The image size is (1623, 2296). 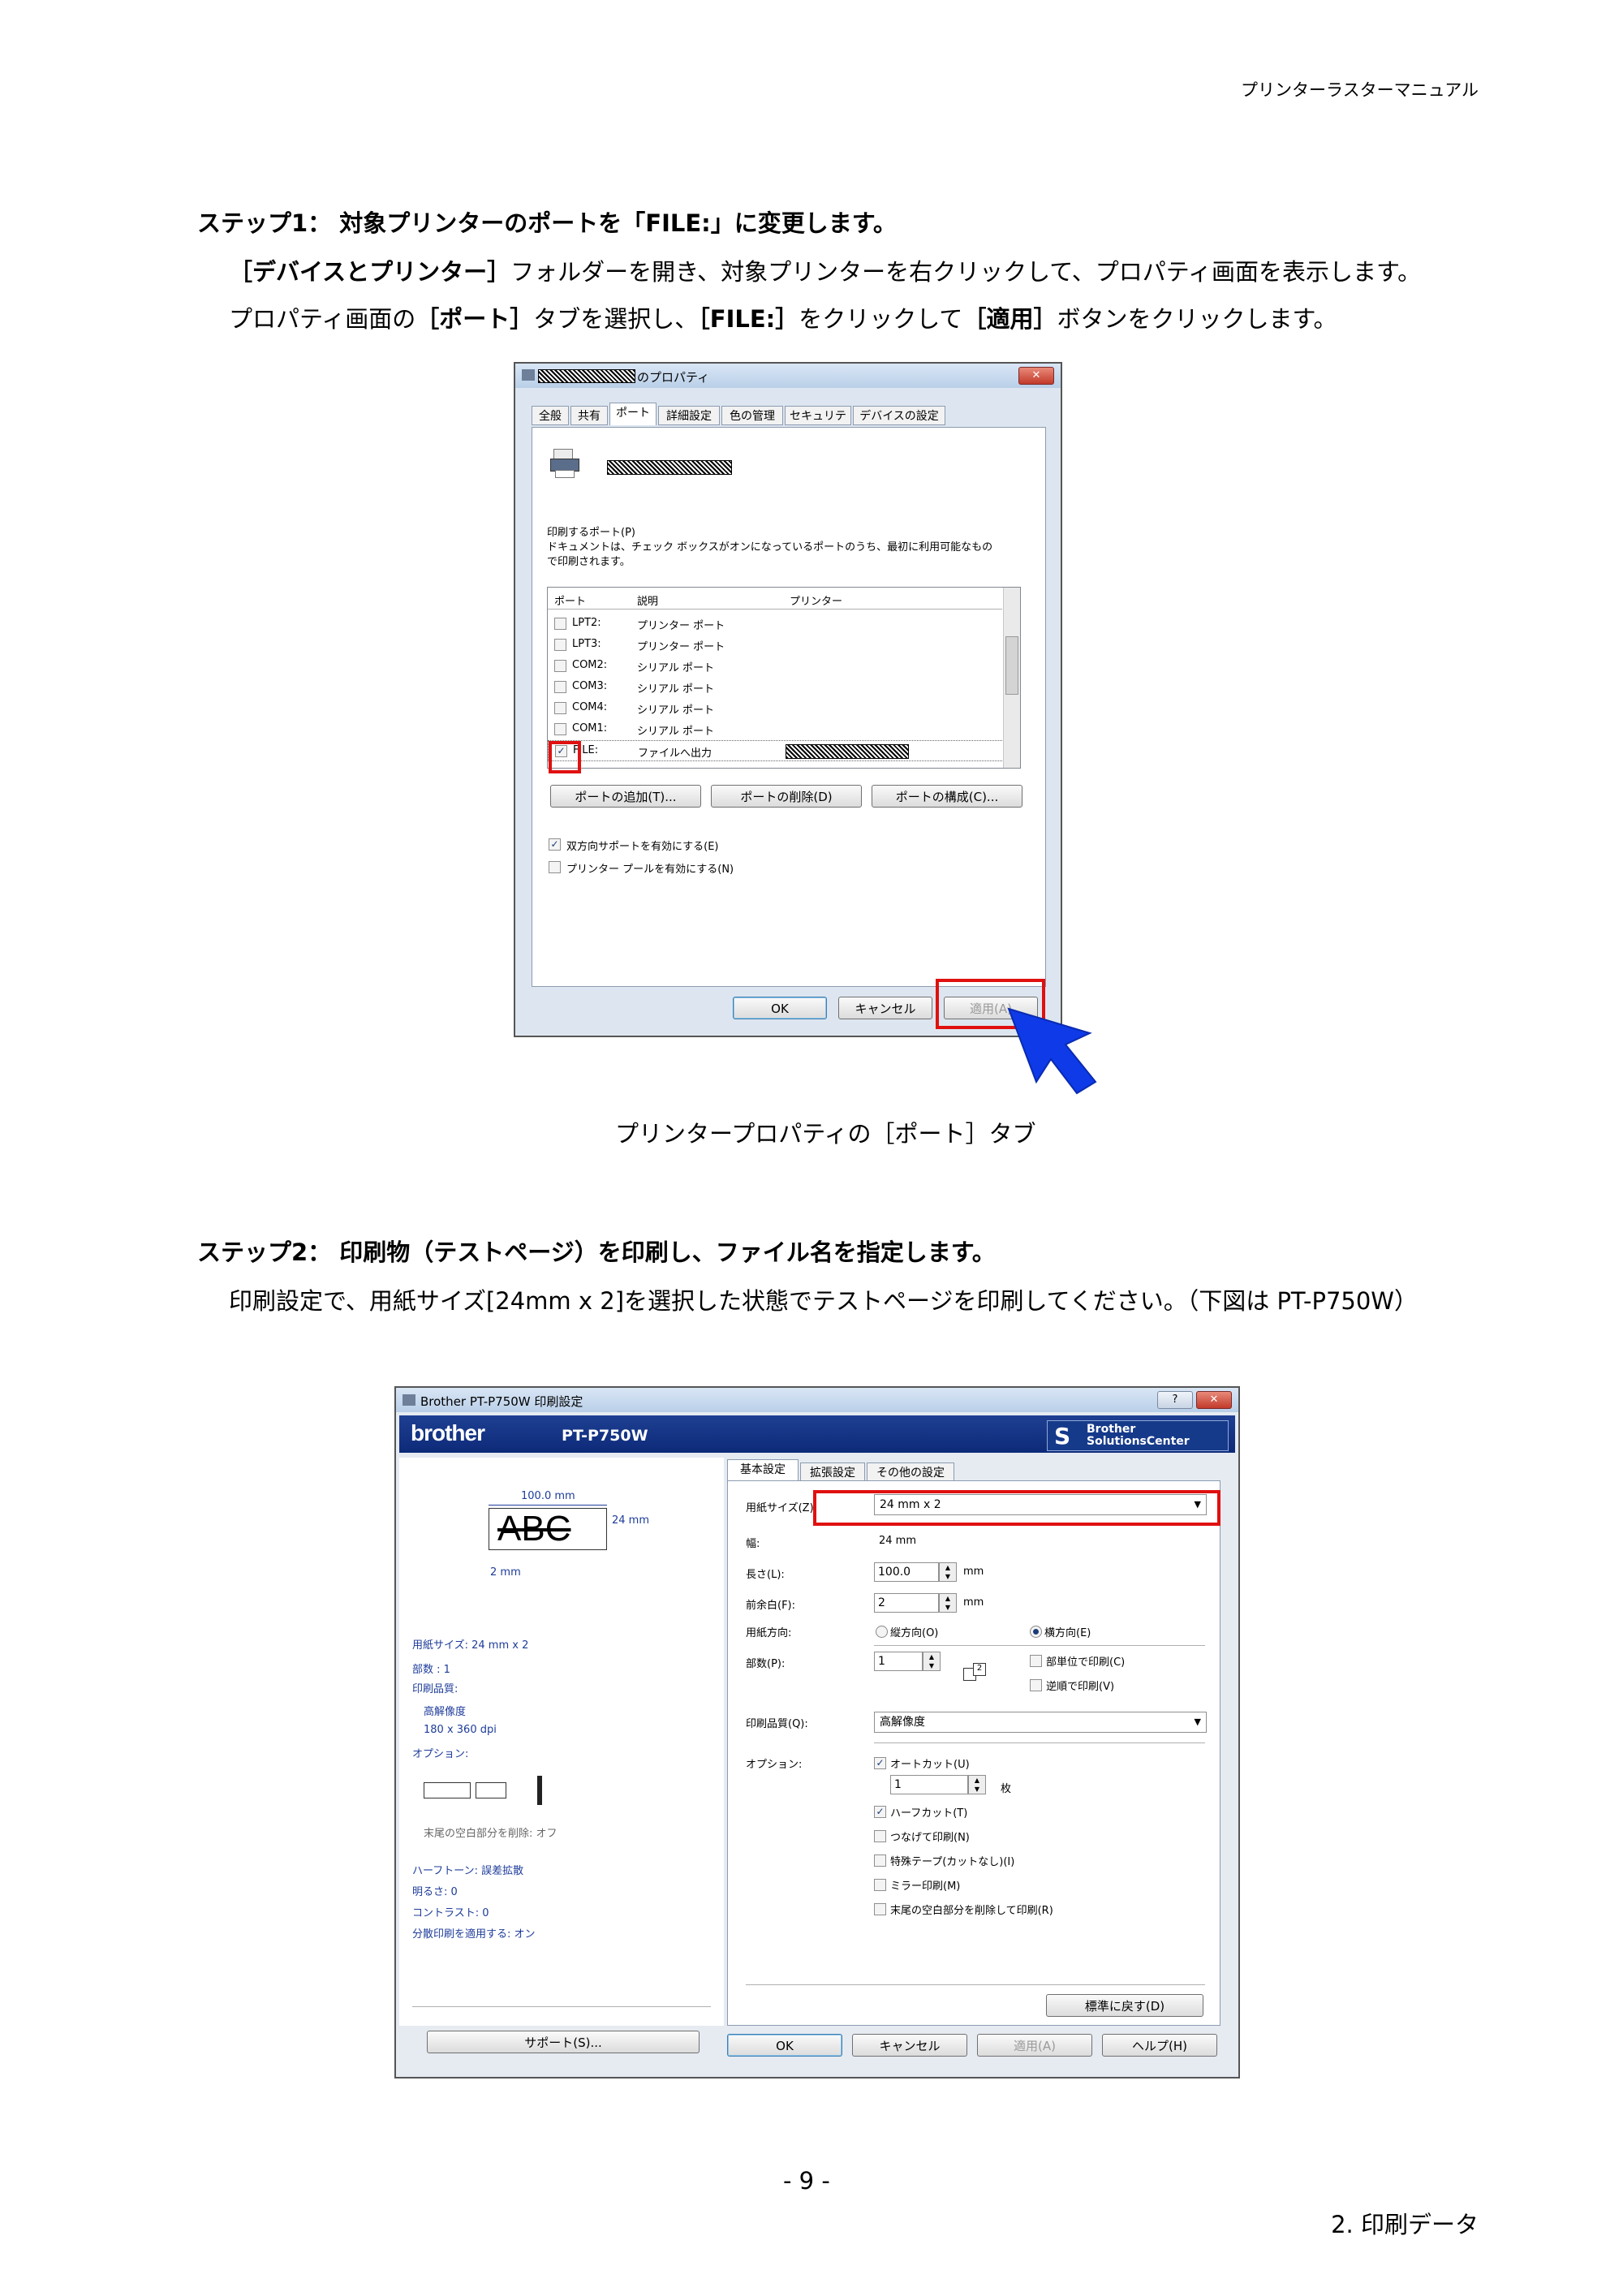 What do you see at coordinates (589, 416) in the screenshot?
I see `tab-sharing: 共有` at bounding box center [589, 416].